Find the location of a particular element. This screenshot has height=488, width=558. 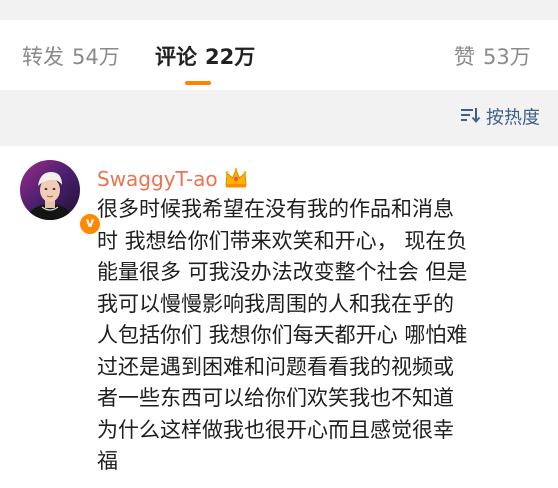

comment-text-line: 福 is located at coordinates (107, 461).